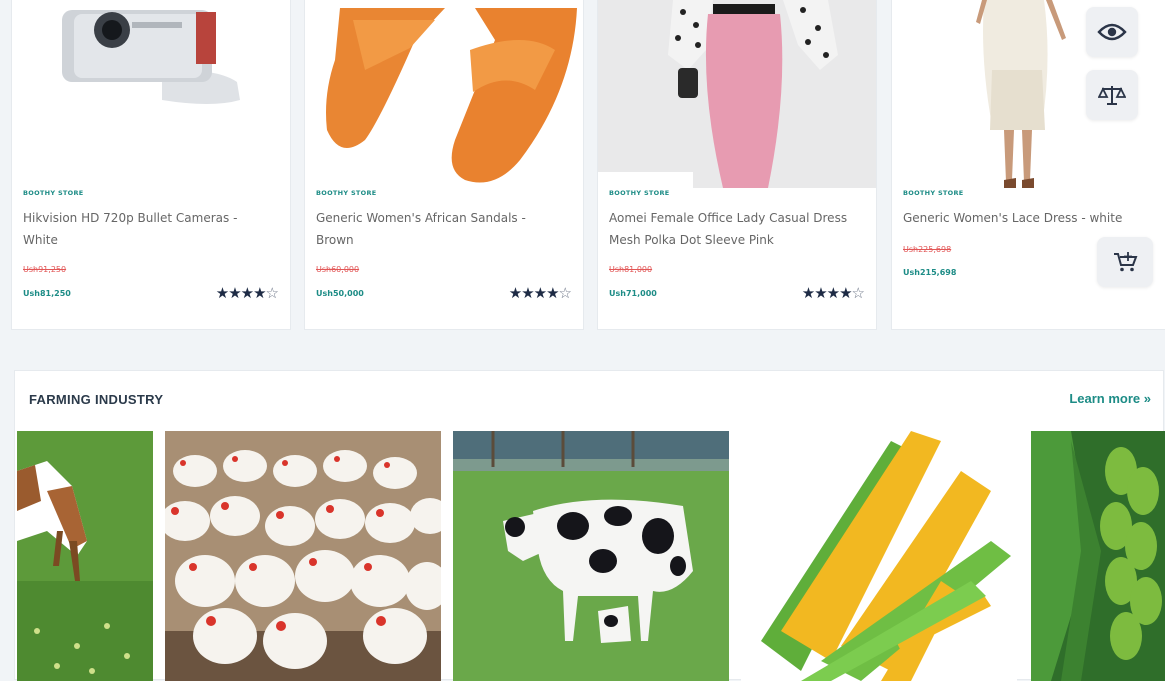 The height and width of the screenshot is (681, 1165). What do you see at coordinates (45, 269) in the screenshot?
I see `old-price: Ush91,250` at bounding box center [45, 269].